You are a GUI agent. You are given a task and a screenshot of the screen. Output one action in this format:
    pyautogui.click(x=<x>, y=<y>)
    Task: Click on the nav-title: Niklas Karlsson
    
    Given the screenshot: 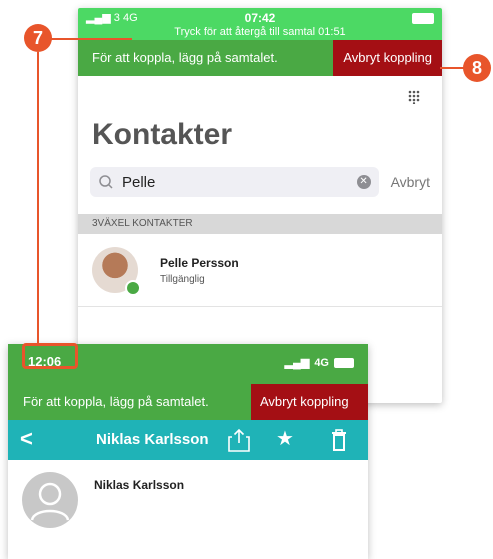 What is the action you would take?
    pyautogui.click(x=152, y=439)
    